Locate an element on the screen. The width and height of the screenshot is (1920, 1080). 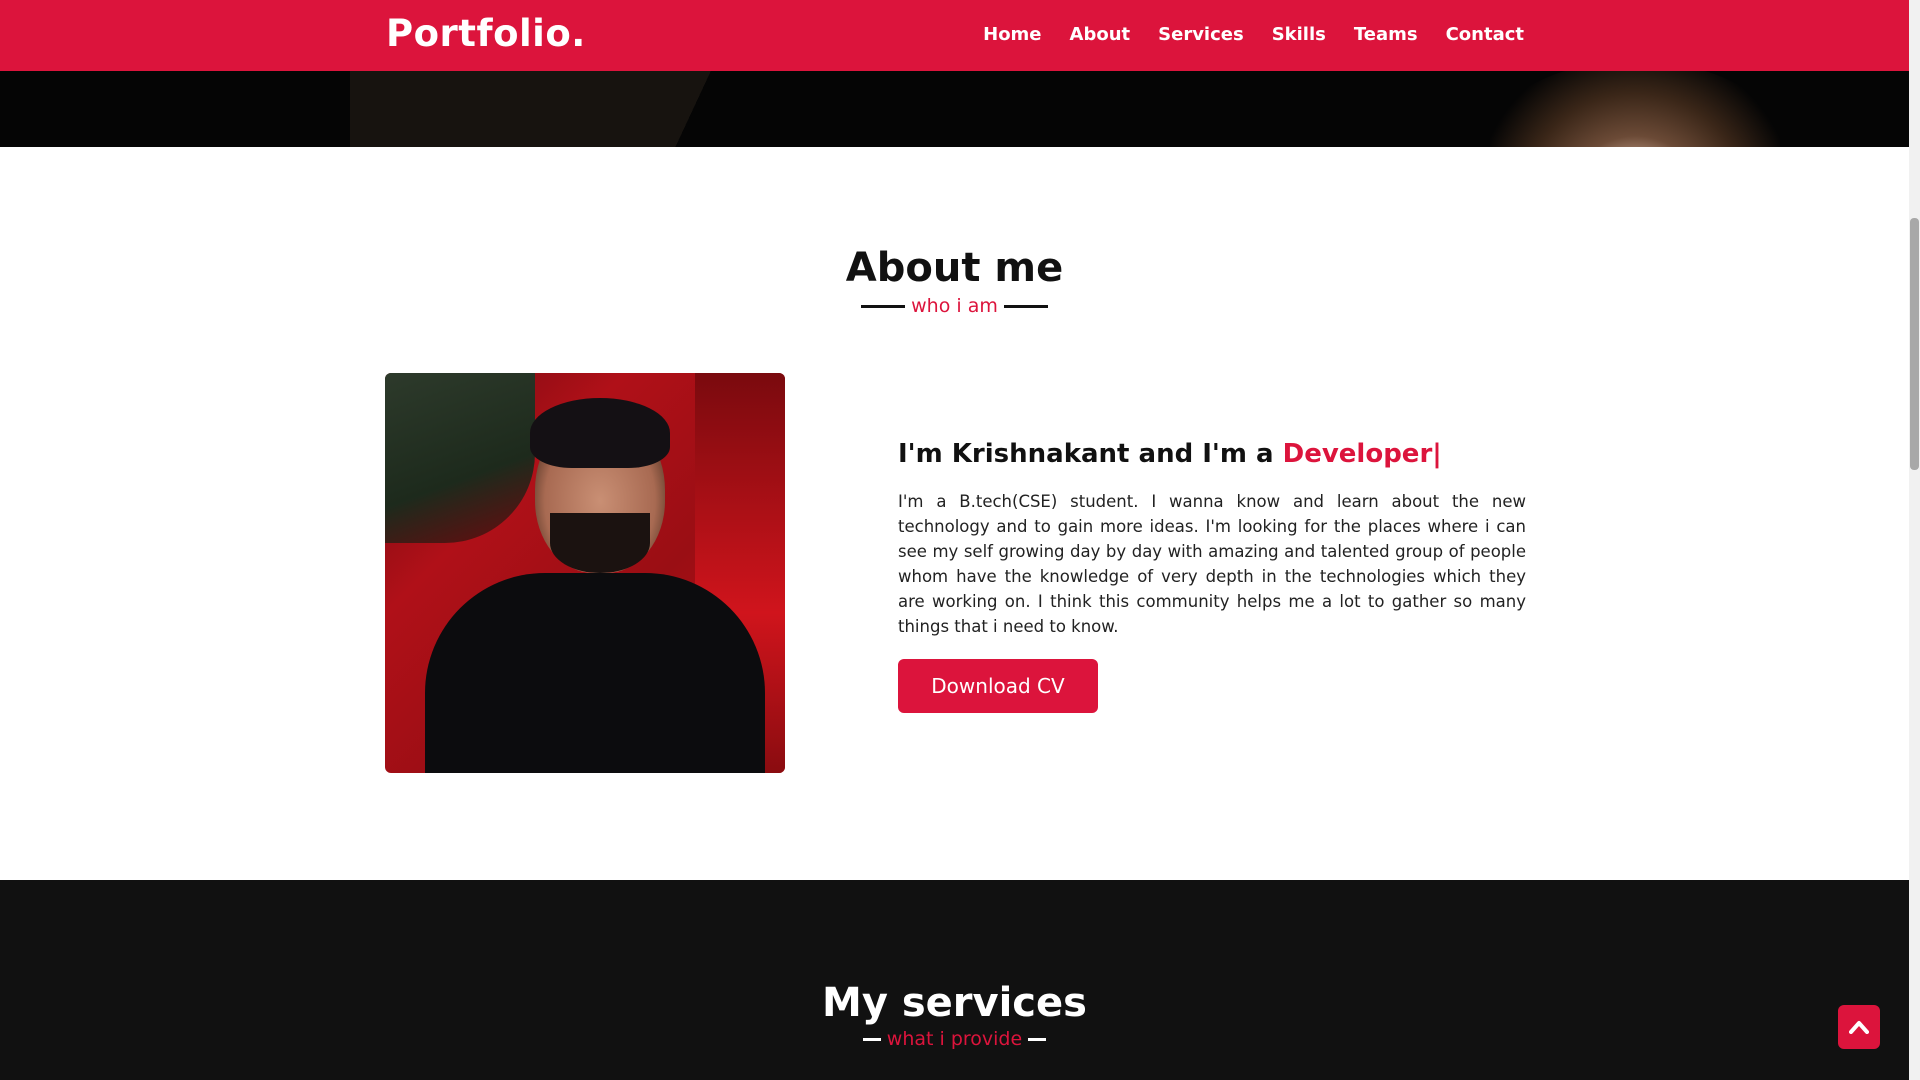
page-scrollbar is located at coordinates (1914, 540).